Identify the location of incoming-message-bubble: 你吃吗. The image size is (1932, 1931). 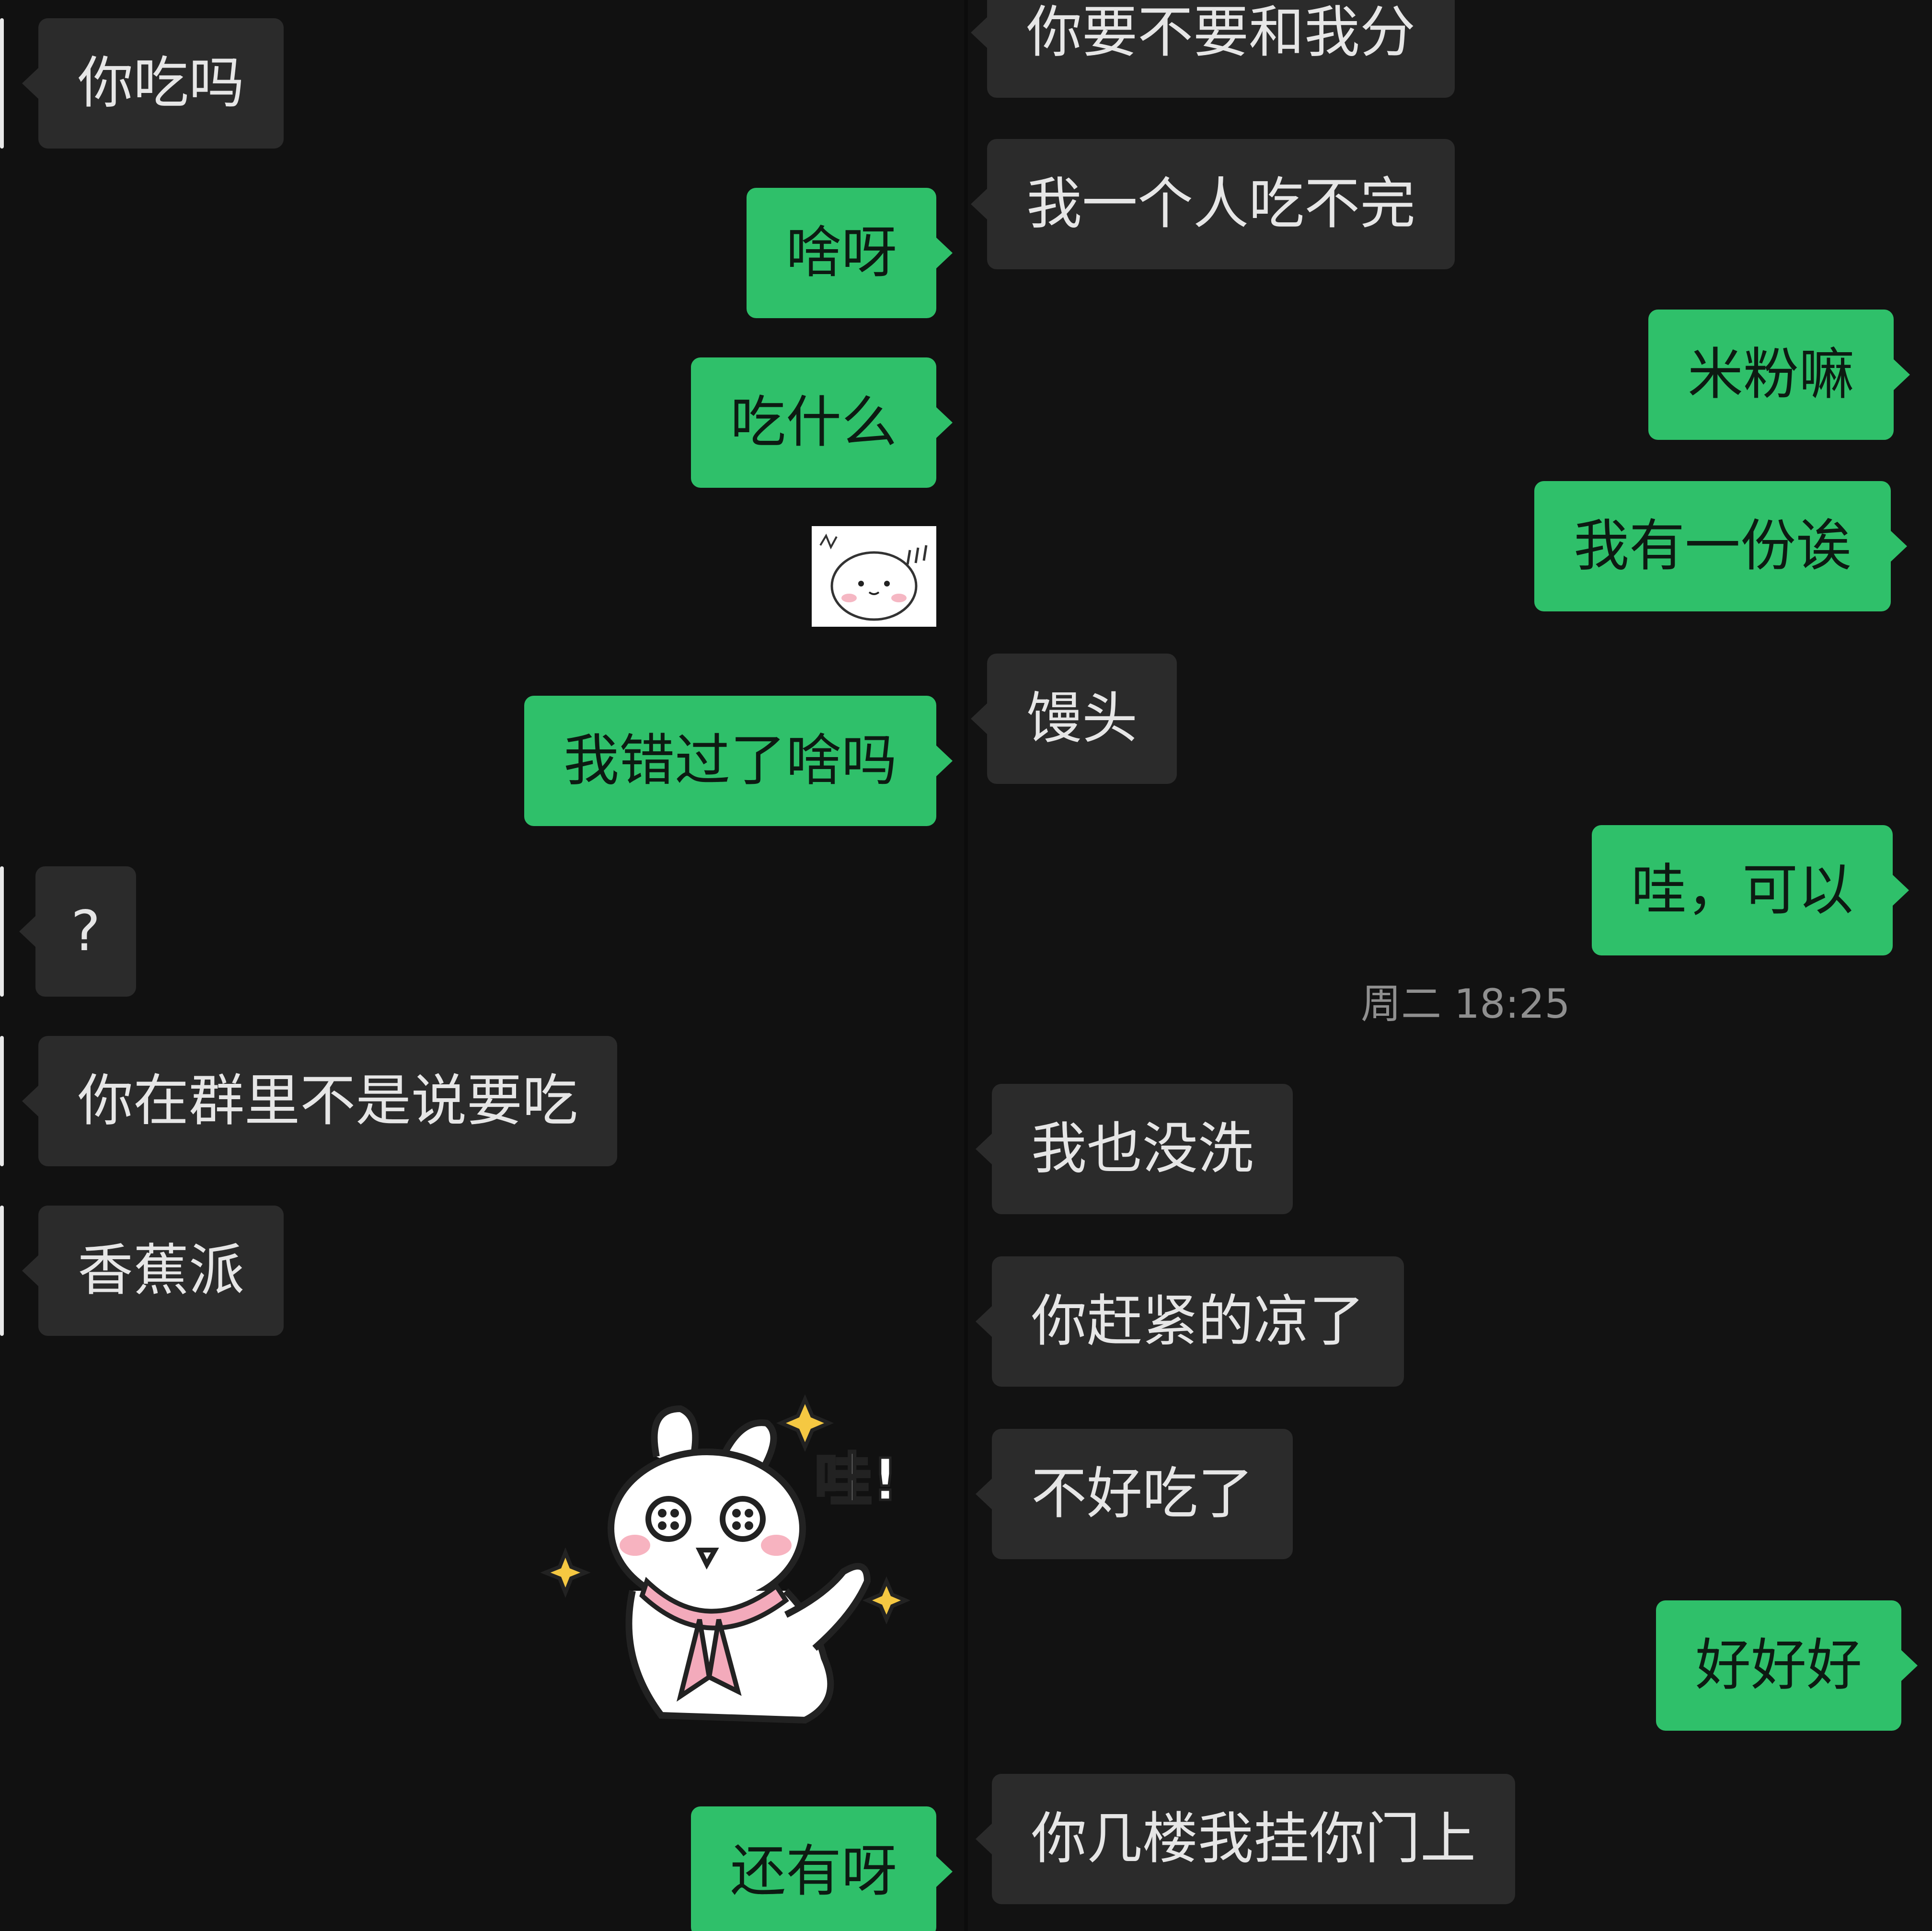
(153, 83).